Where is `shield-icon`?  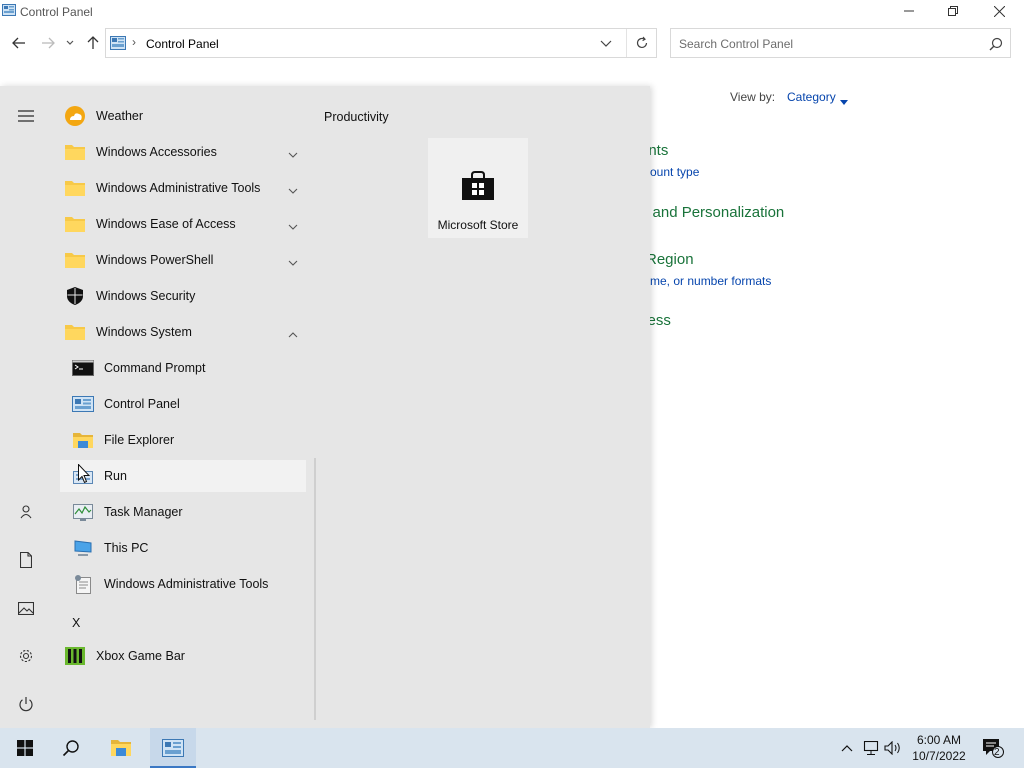
shield-icon is located at coordinates (75, 296).